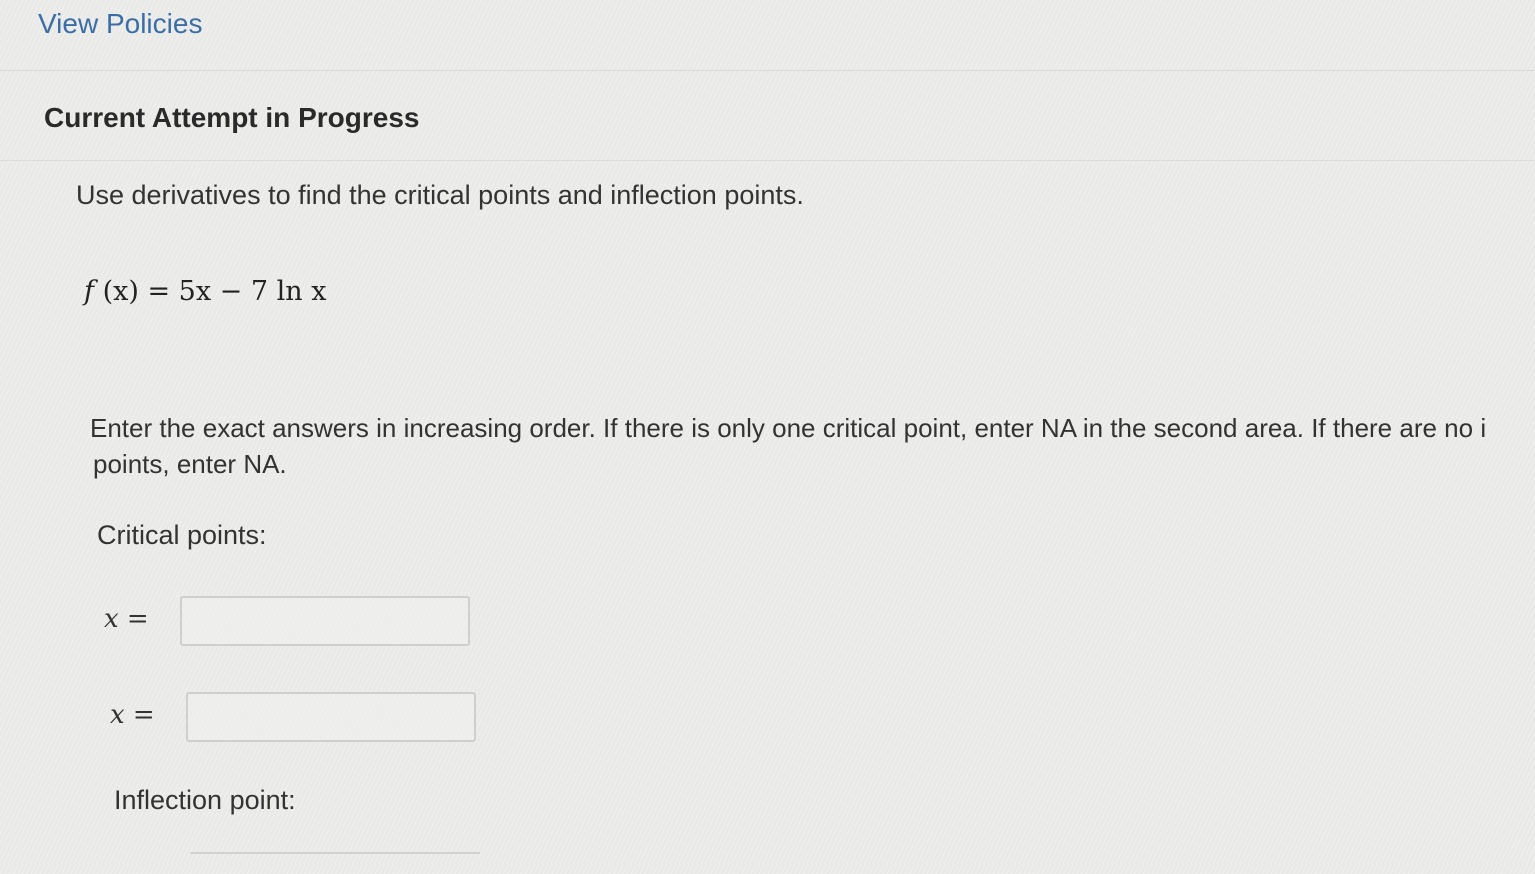 This screenshot has height=874, width=1535. I want to click on inflection-point-label: Inflection point:, so click(205, 800).